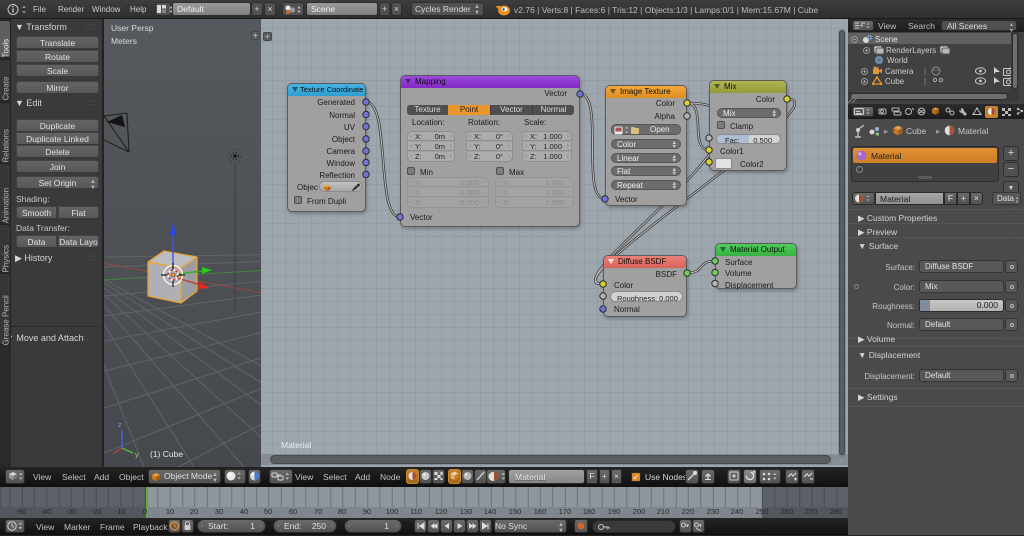 This screenshot has width=1024, height=536. What do you see at coordinates (120, 425) in the screenshot?
I see `svg-text: z` at bounding box center [120, 425].